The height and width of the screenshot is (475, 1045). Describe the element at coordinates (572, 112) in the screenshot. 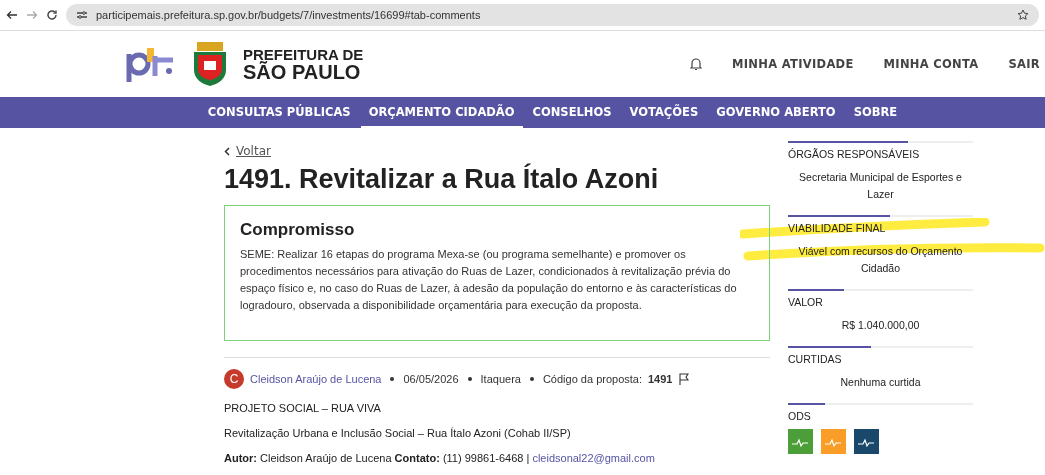

I see `nav-tab: CONSELHOS` at that location.